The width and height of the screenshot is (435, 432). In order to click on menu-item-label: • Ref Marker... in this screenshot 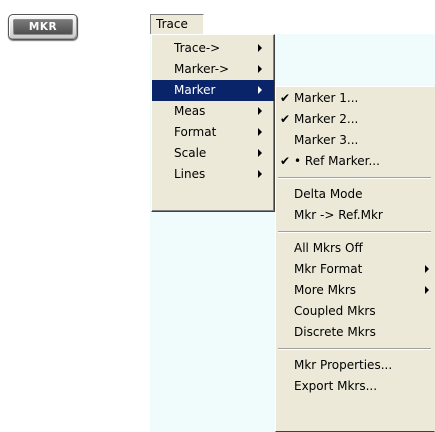, I will do `click(337, 161)`.